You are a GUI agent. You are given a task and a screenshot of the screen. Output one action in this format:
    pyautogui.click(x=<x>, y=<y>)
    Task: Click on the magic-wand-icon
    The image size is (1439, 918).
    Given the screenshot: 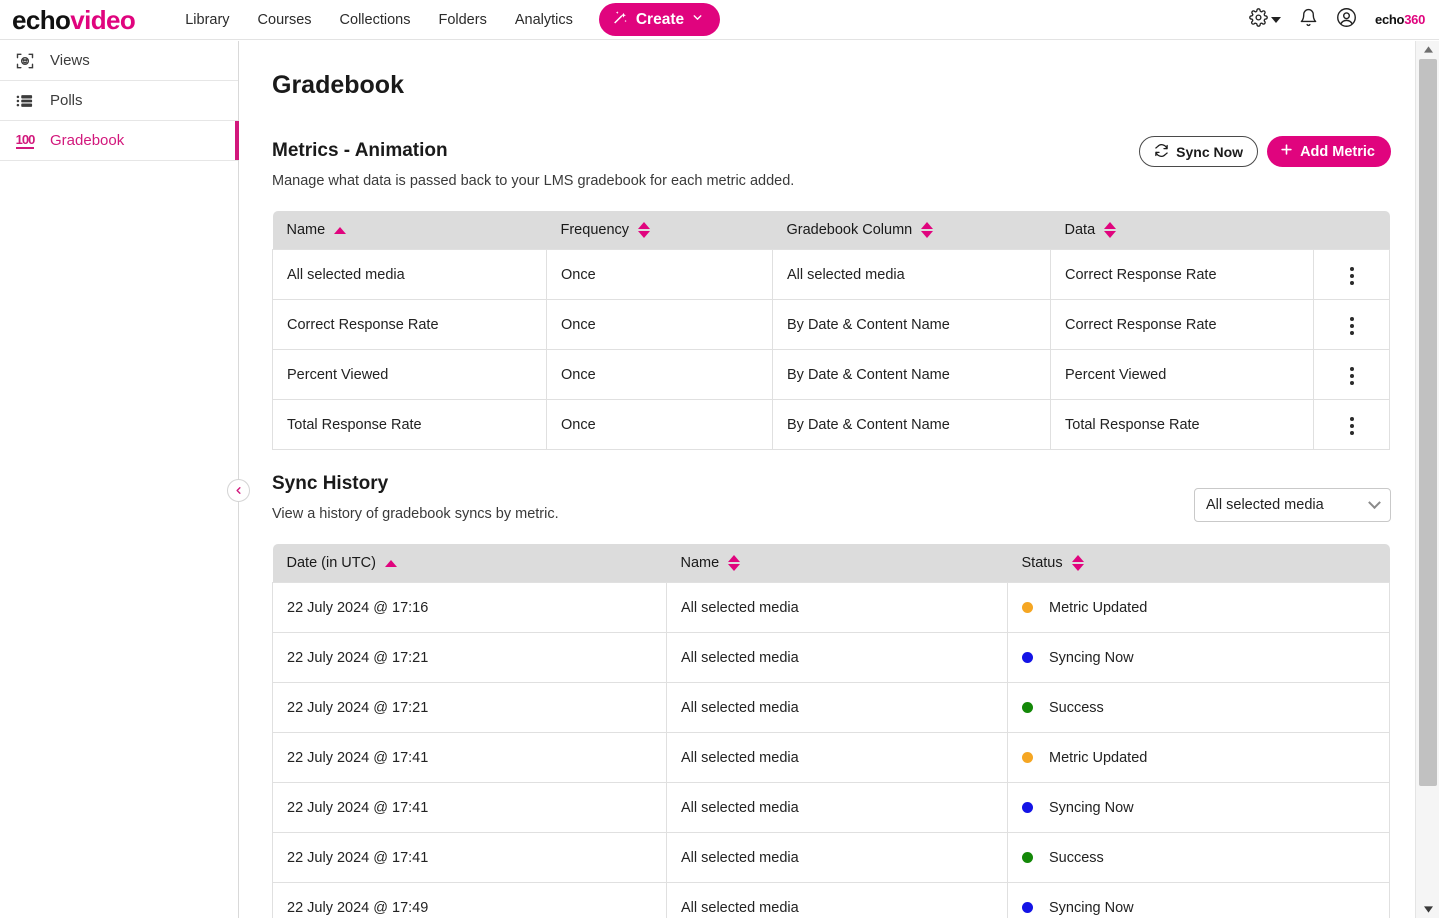 What is the action you would take?
    pyautogui.click(x=620, y=20)
    